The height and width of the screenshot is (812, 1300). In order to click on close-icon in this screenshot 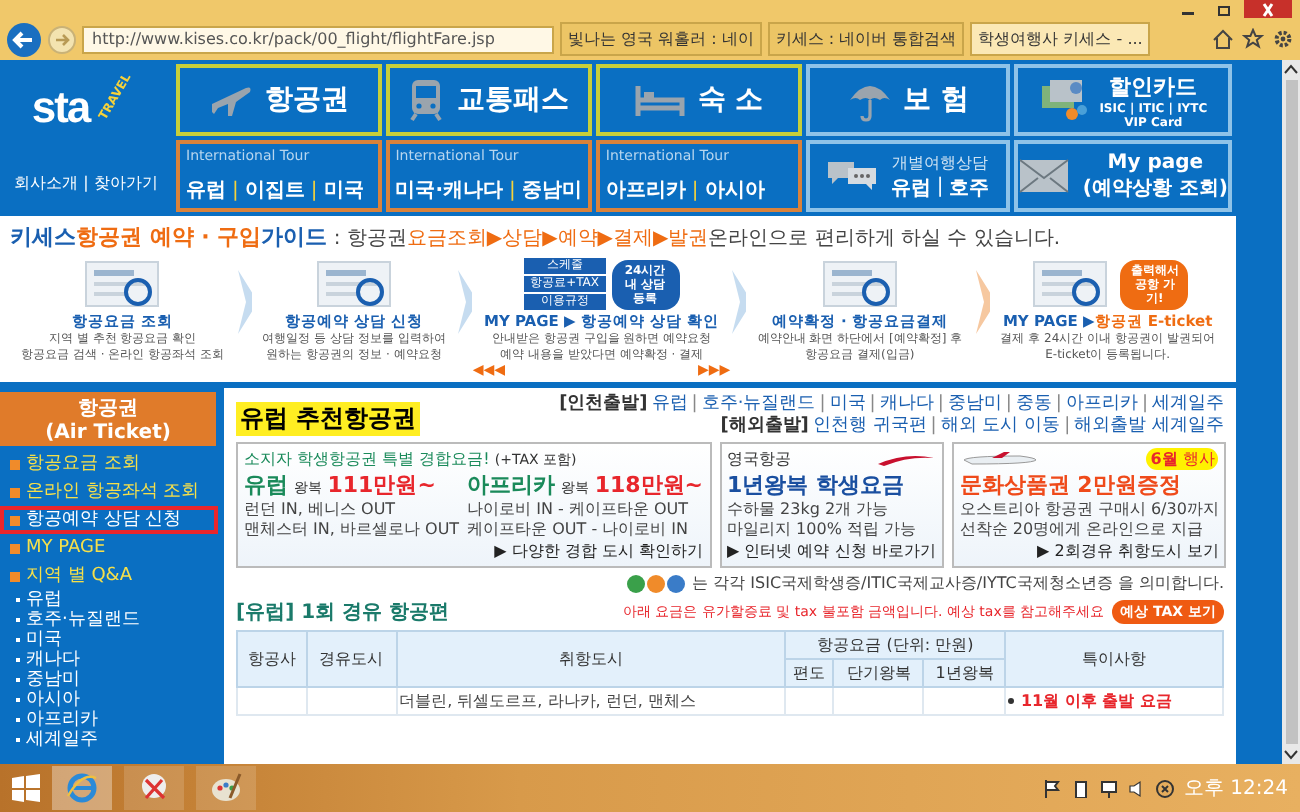, I will do `click(1268, 9)`.